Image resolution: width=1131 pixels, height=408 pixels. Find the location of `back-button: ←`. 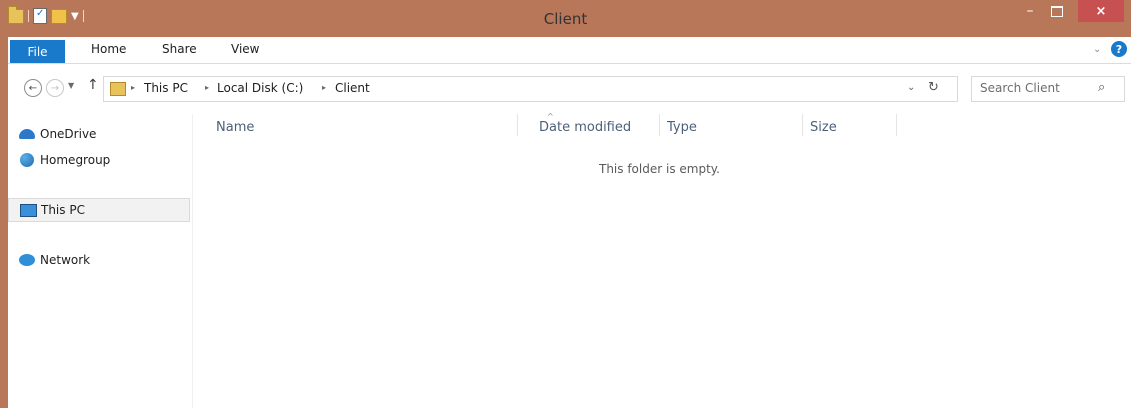

back-button: ← is located at coordinates (33, 88).